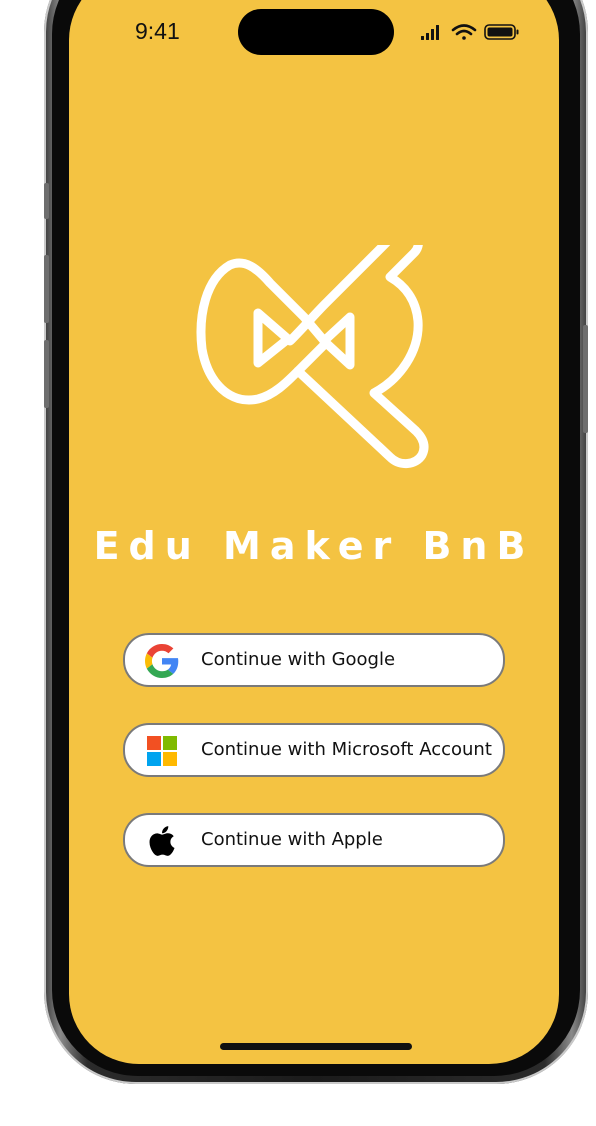 The image size is (596, 1126). What do you see at coordinates (464, 32) in the screenshot?
I see `wifi-icon` at bounding box center [464, 32].